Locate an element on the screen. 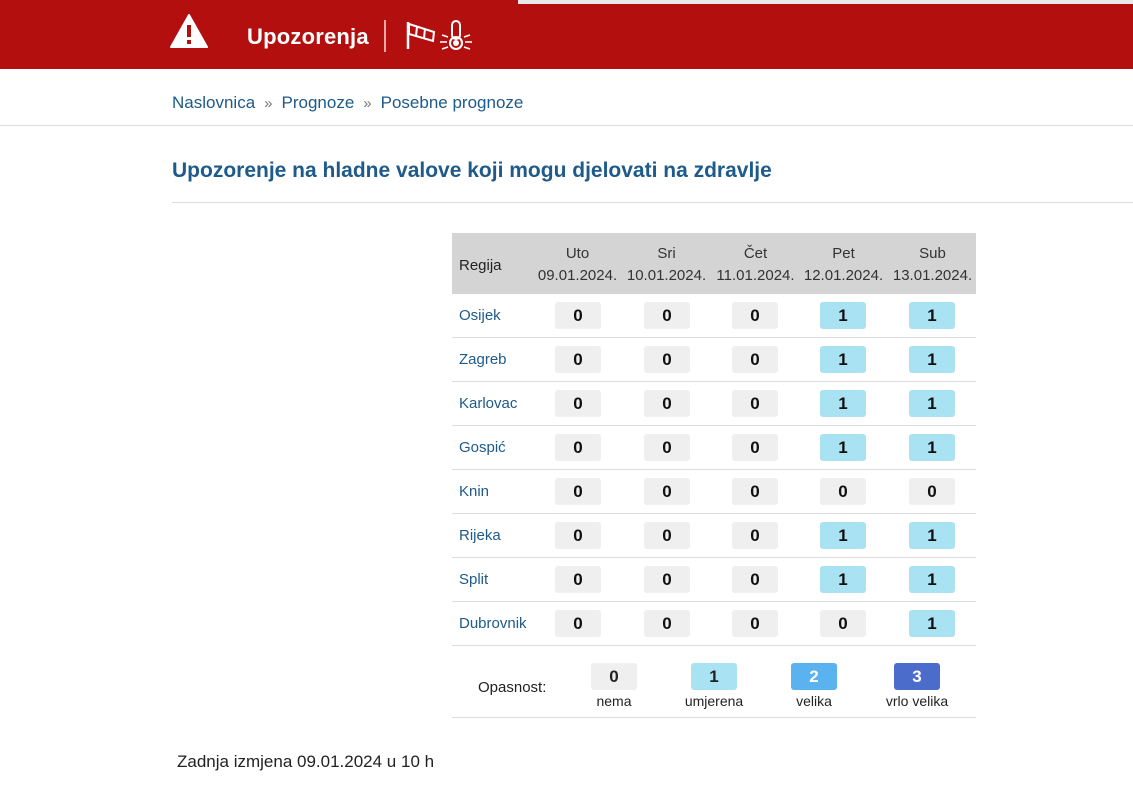 The width and height of the screenshot is (1133, 795). legend-label: Opasnost: is located at coordinates (512, 687).